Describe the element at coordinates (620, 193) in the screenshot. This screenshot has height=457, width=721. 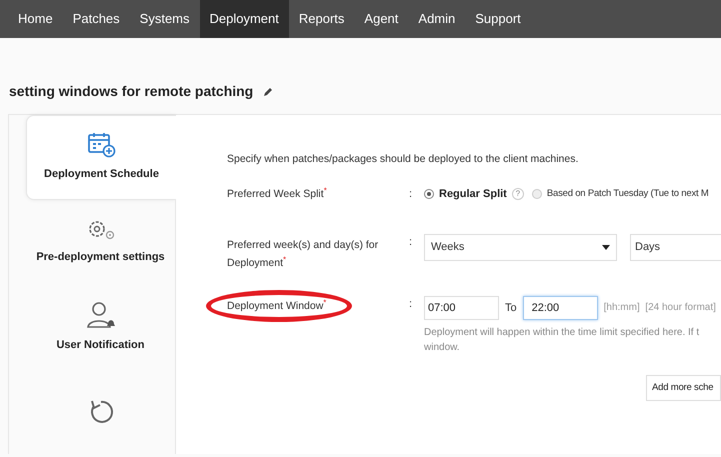
I see `radio-option: Based on Patch Tuesday (Tue to next M` at that location.